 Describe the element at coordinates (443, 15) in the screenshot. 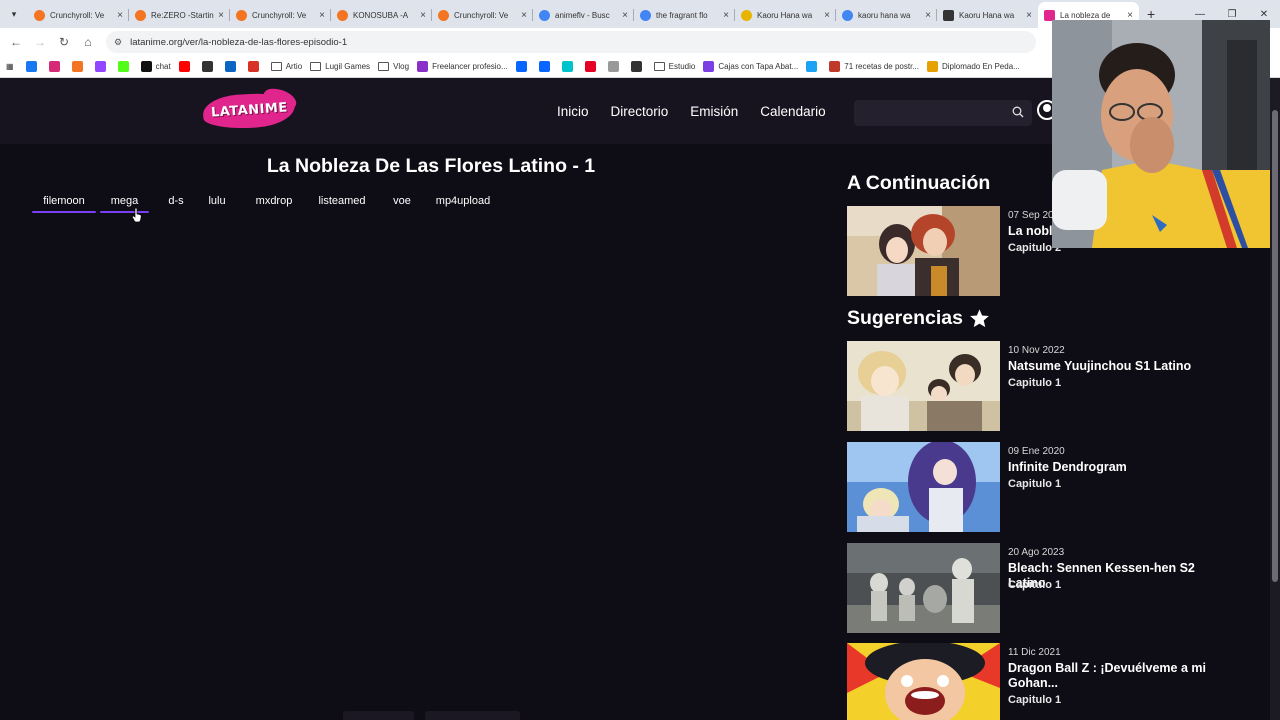

I see `crunchyroll-tab-icon` at that location.